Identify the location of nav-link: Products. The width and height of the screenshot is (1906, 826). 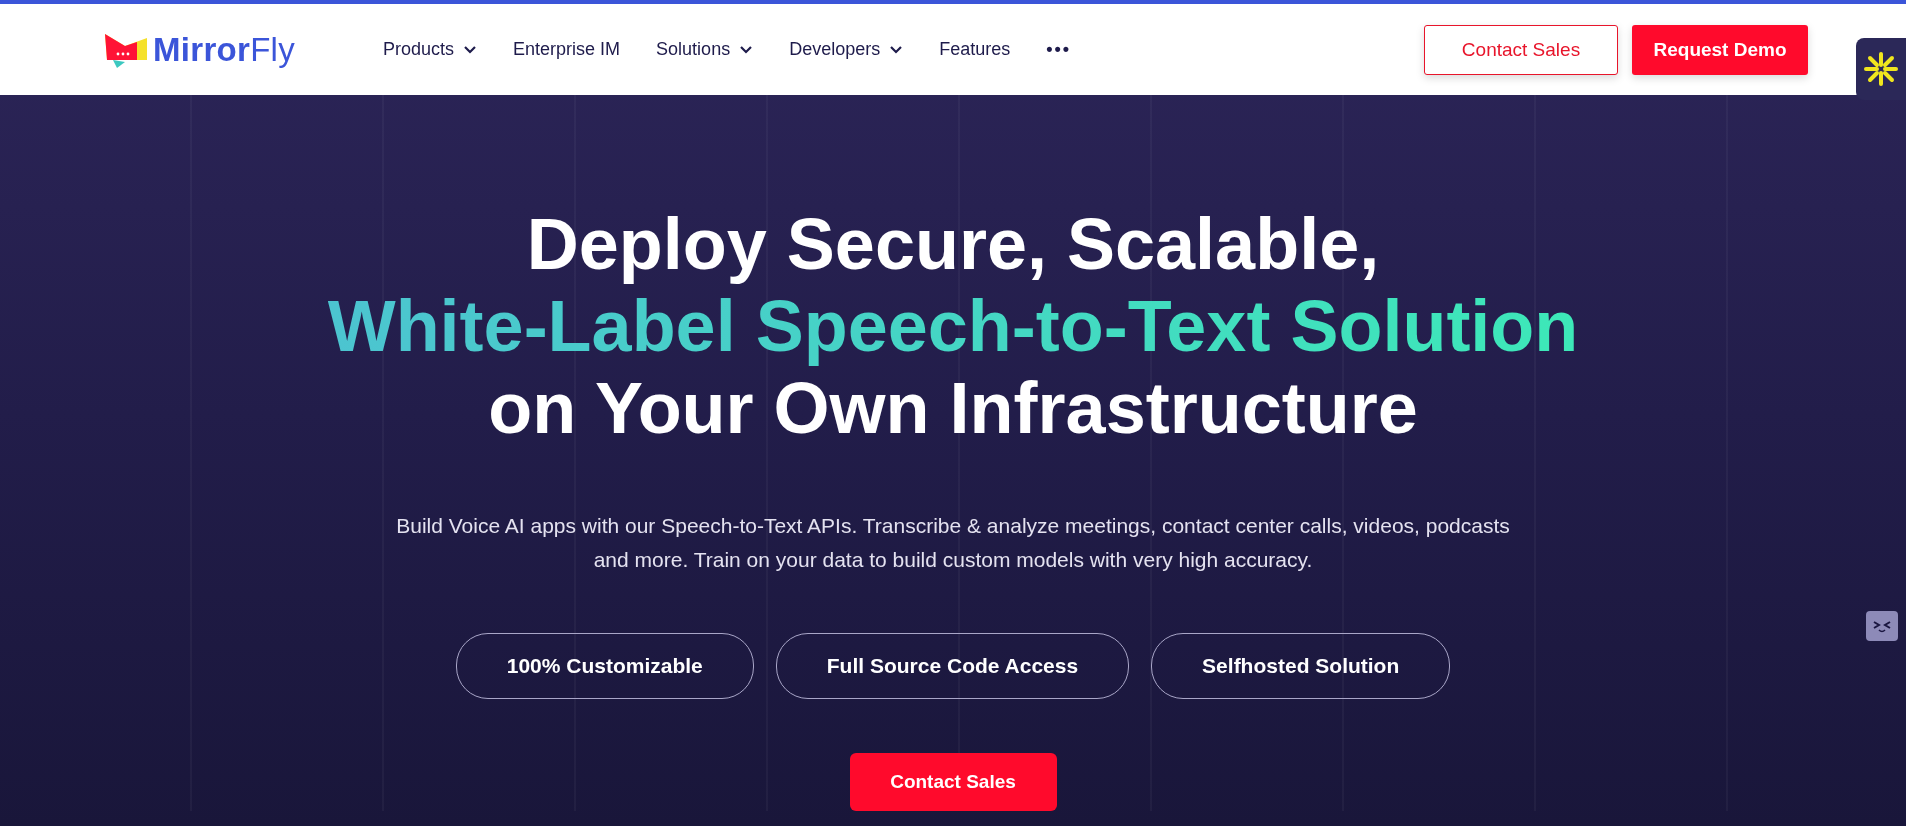
(430, 49).